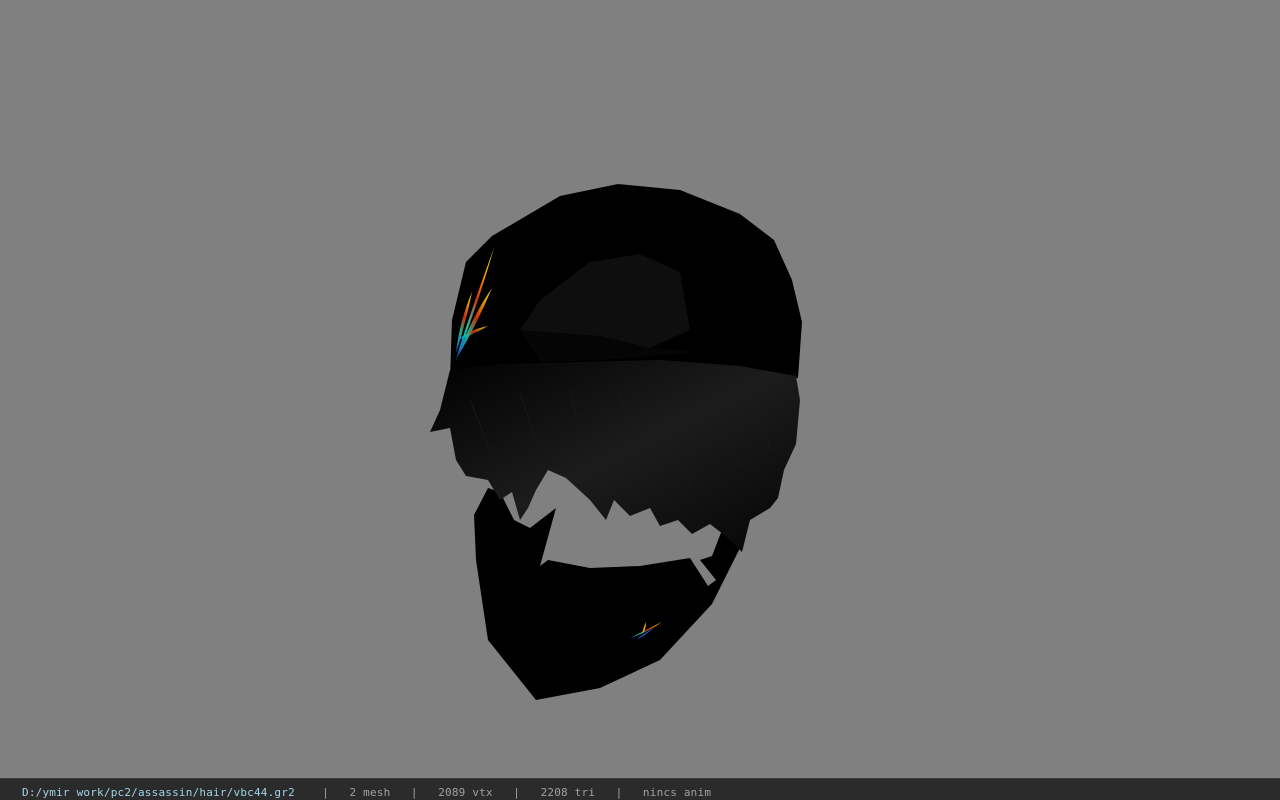 The height and width of the screenshot is (800, 1280). What do you see at coordinates (370, 792) in the screenshot?
I see `mesh-count-label: 2 mesh` at bounding box center [370, 792].